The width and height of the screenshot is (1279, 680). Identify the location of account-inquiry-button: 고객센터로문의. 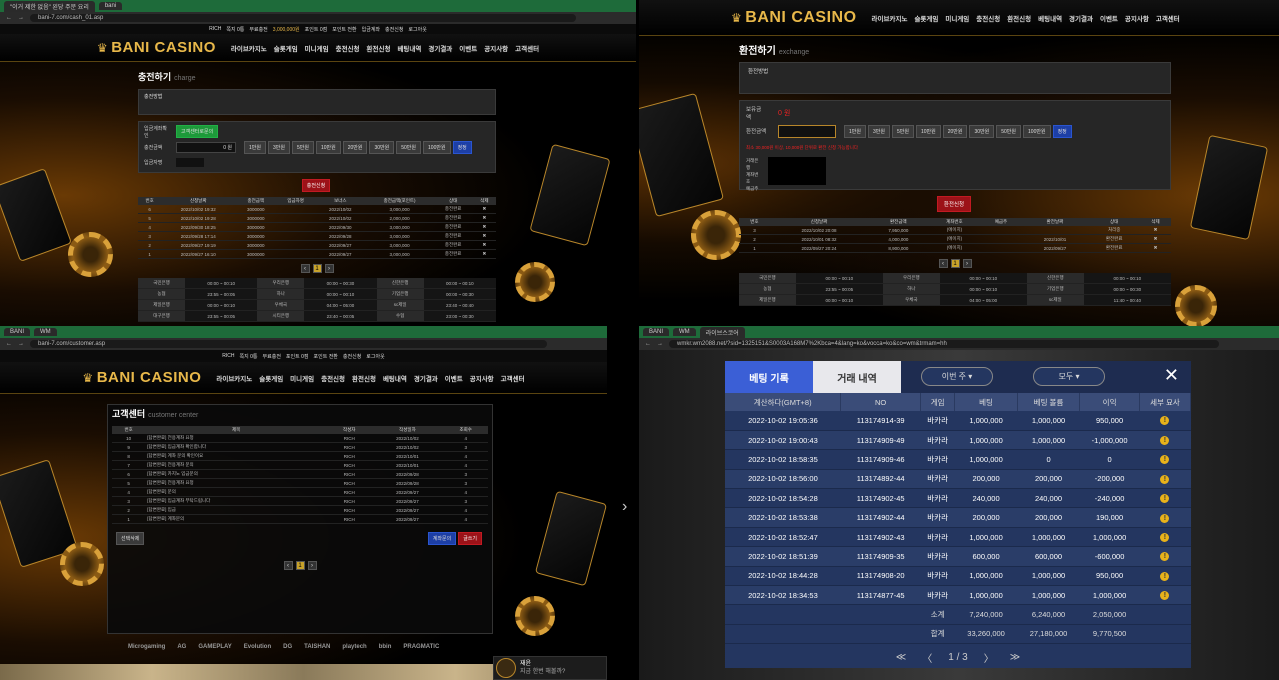
(197, 131).